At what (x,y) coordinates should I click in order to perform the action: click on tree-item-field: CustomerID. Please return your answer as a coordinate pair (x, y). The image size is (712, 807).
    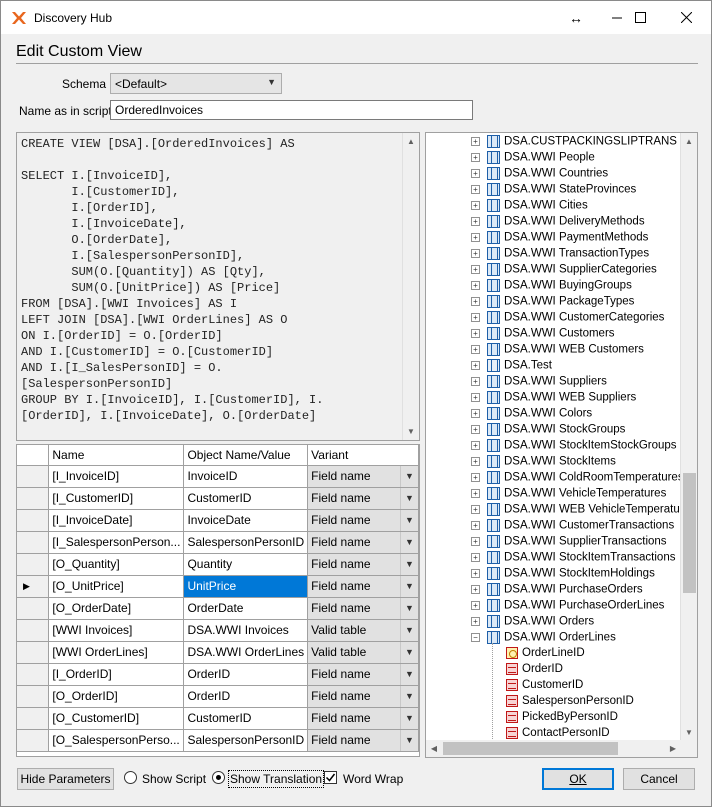
    Looking at the image, I should click on (544, 687).